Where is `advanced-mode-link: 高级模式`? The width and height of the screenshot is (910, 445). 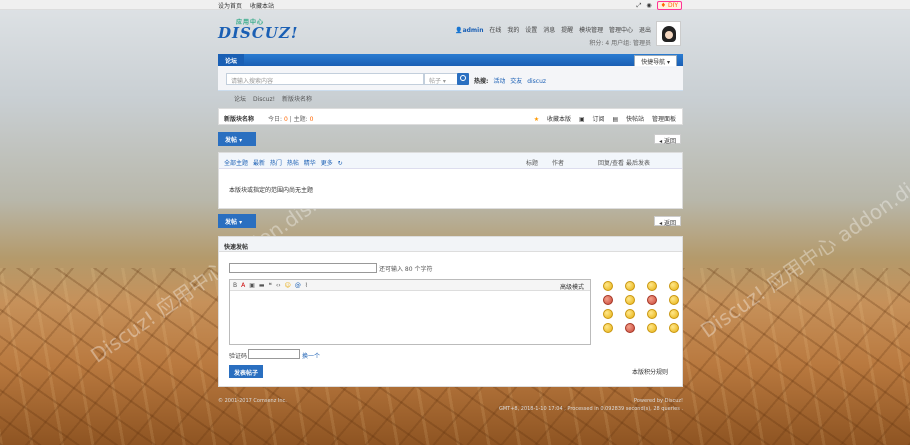 advanced-mode-link: 高级模式 is located at coordinates (572, 286).